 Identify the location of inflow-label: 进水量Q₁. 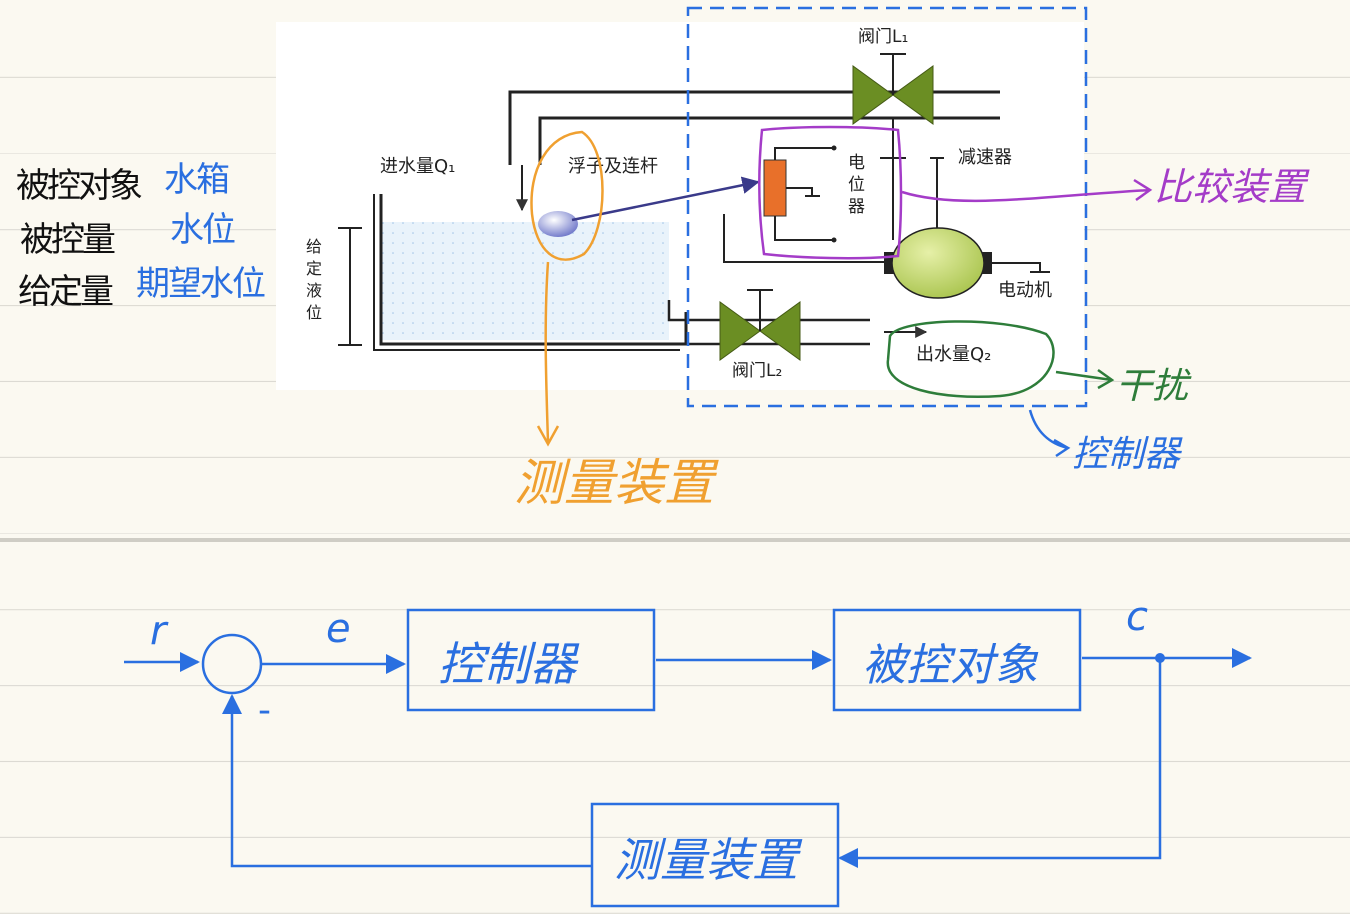
(417, 166).